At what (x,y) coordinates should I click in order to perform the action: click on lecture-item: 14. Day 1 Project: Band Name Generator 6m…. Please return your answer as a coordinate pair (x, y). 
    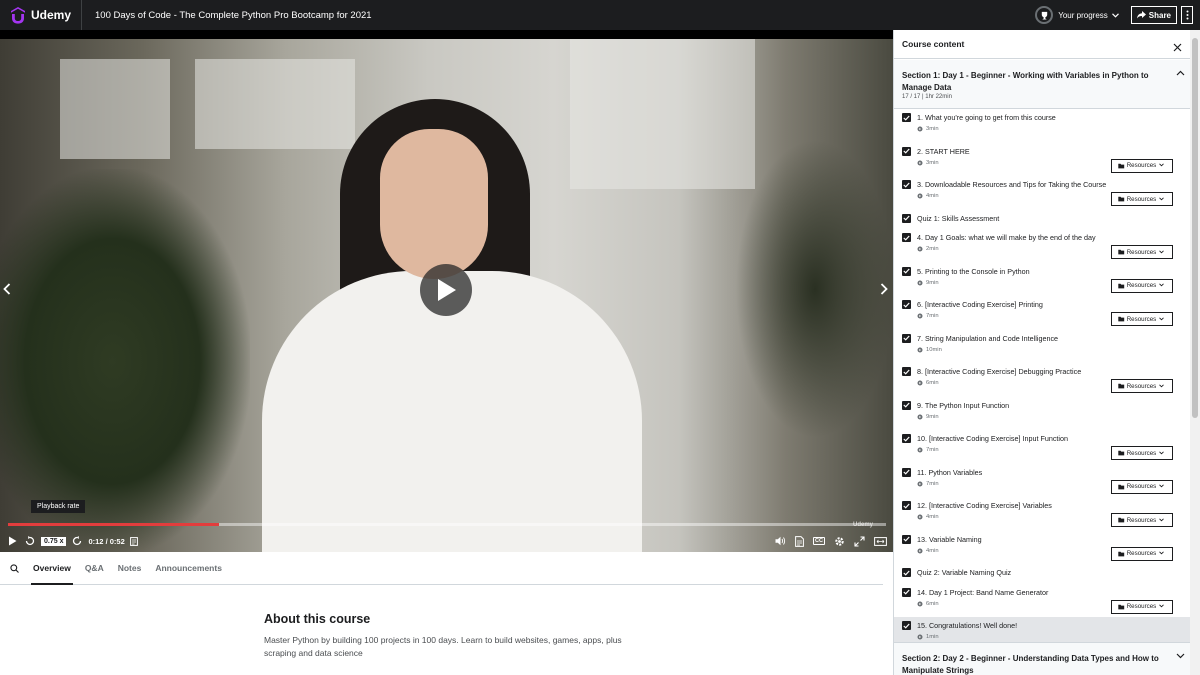
    Looking at the image, I should click on (1042, 601).